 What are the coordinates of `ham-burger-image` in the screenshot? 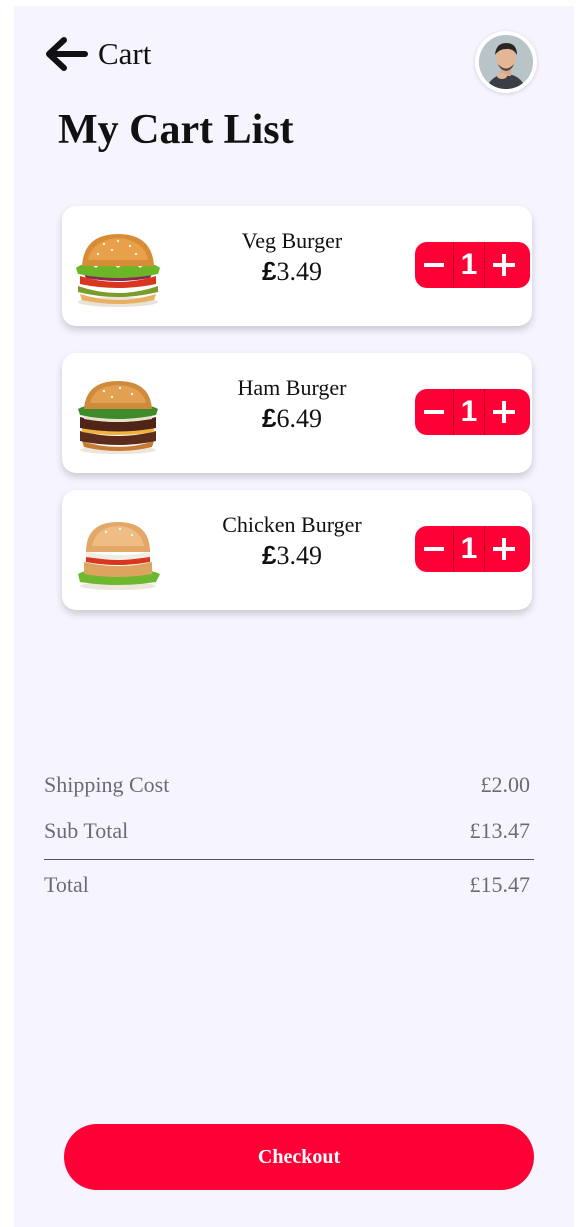 It's located at (118, 415).